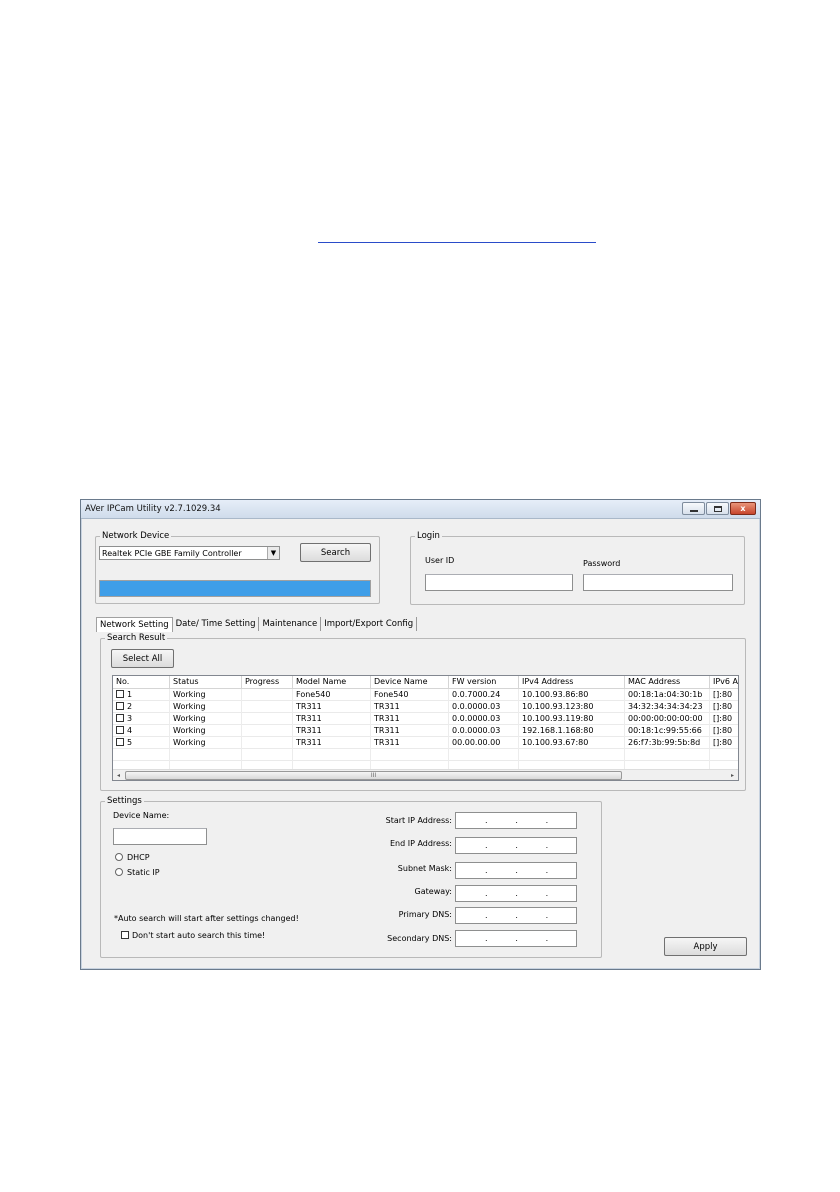 The width and height of the screenshot is (840, 1192). I want to click on minimize-icon, so click(693, 510).